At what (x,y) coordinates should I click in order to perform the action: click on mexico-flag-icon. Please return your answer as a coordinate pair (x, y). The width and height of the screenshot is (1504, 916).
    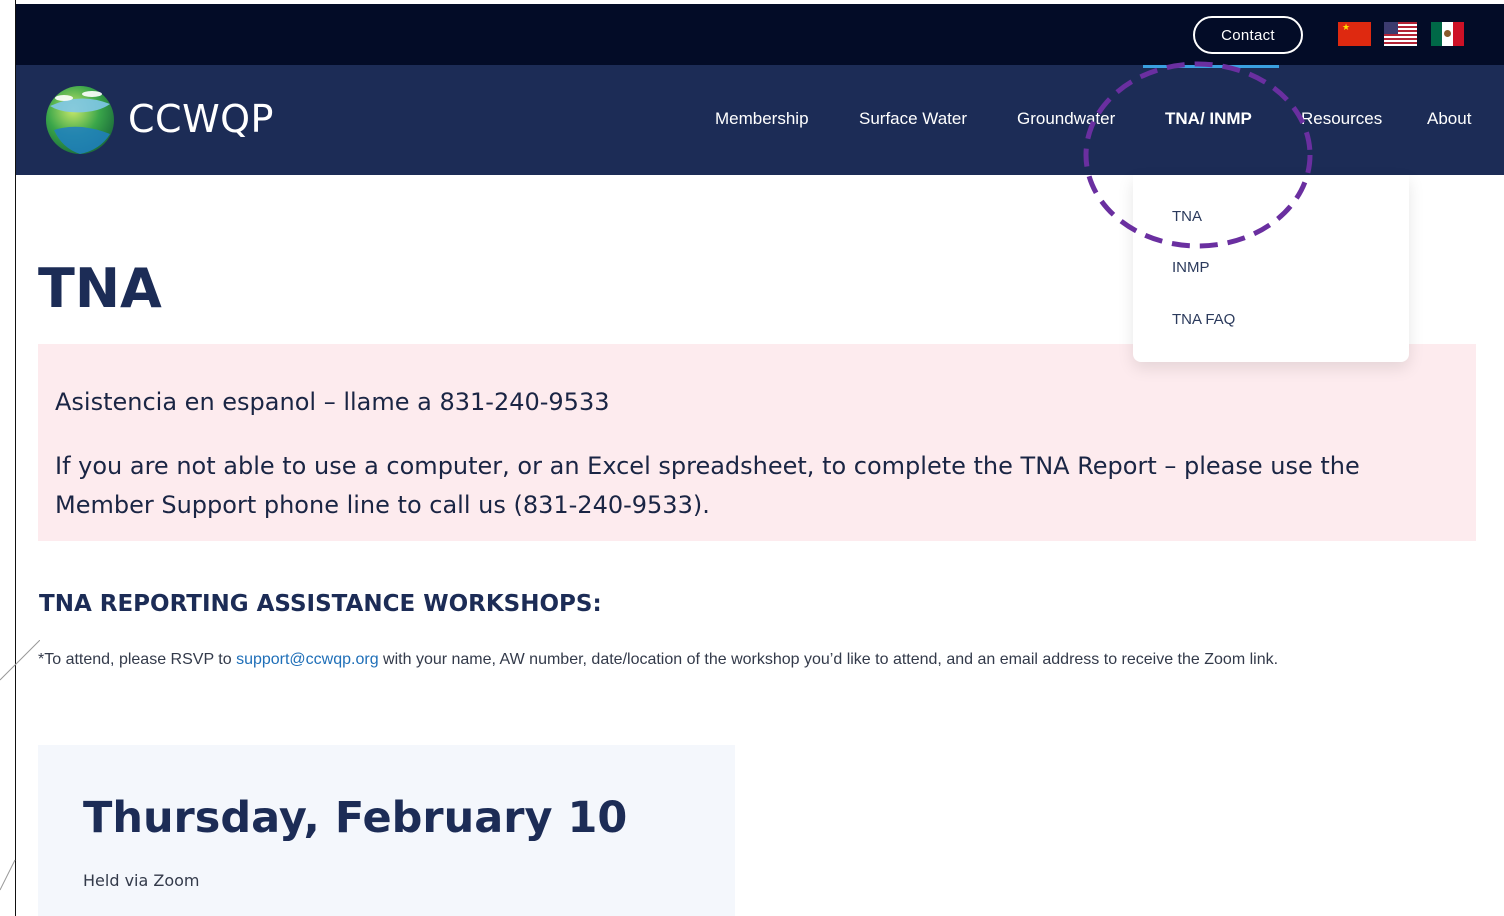
    Looking at the image, I should click on (1447, 34).